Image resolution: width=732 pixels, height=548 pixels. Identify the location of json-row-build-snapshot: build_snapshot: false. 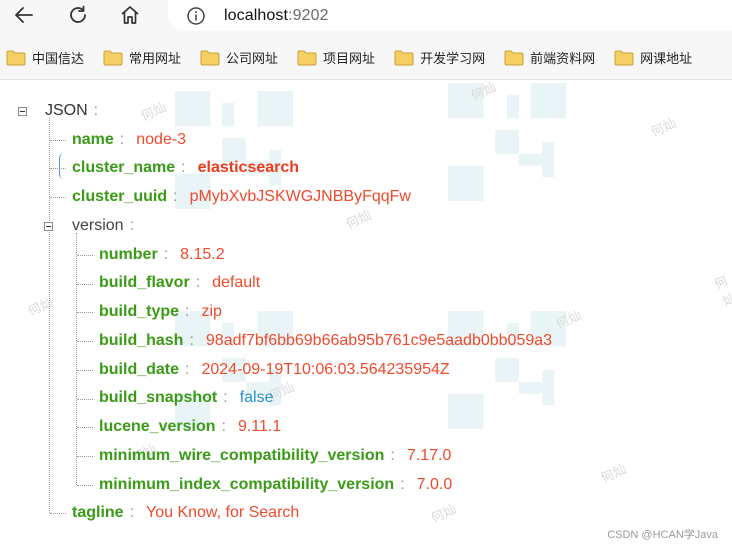
(186, 398).